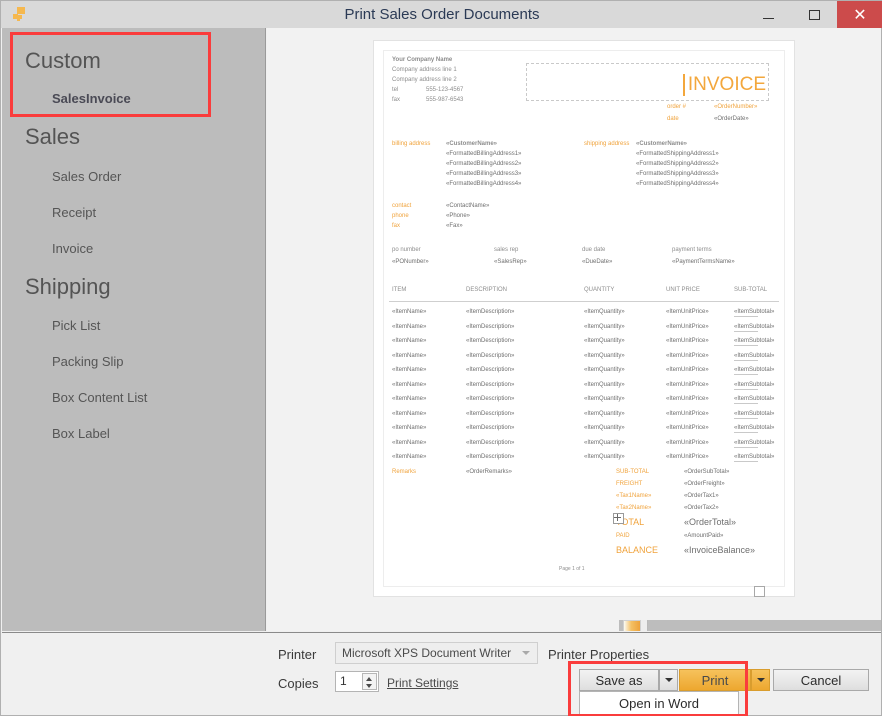 The height and width of the screenshot is (716, 882). What do you see at coordinates (357, 681) in the screenshot?
I see `copies-stepper: 1` at bounding box center [357, 681].